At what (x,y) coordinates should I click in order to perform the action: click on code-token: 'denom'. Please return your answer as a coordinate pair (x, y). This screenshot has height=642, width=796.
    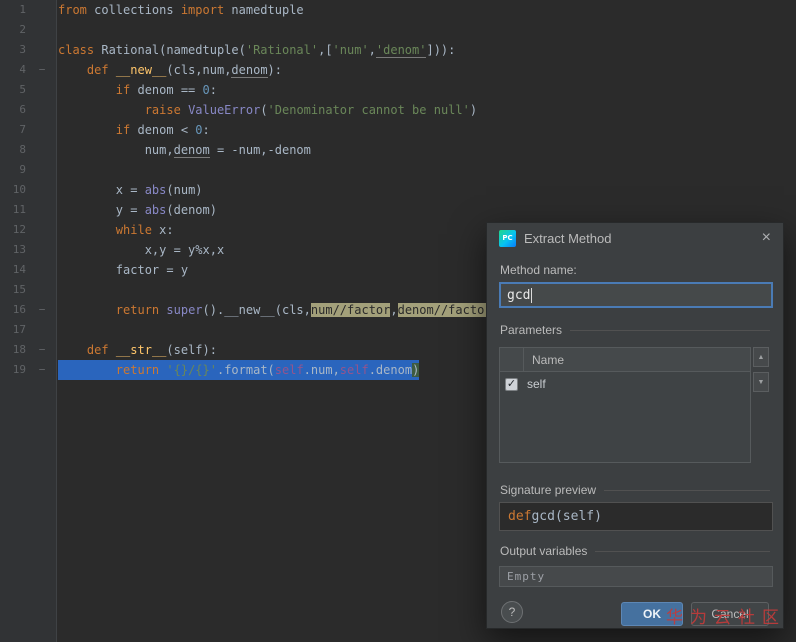
    Looking at the image, I should click on (401, 50).